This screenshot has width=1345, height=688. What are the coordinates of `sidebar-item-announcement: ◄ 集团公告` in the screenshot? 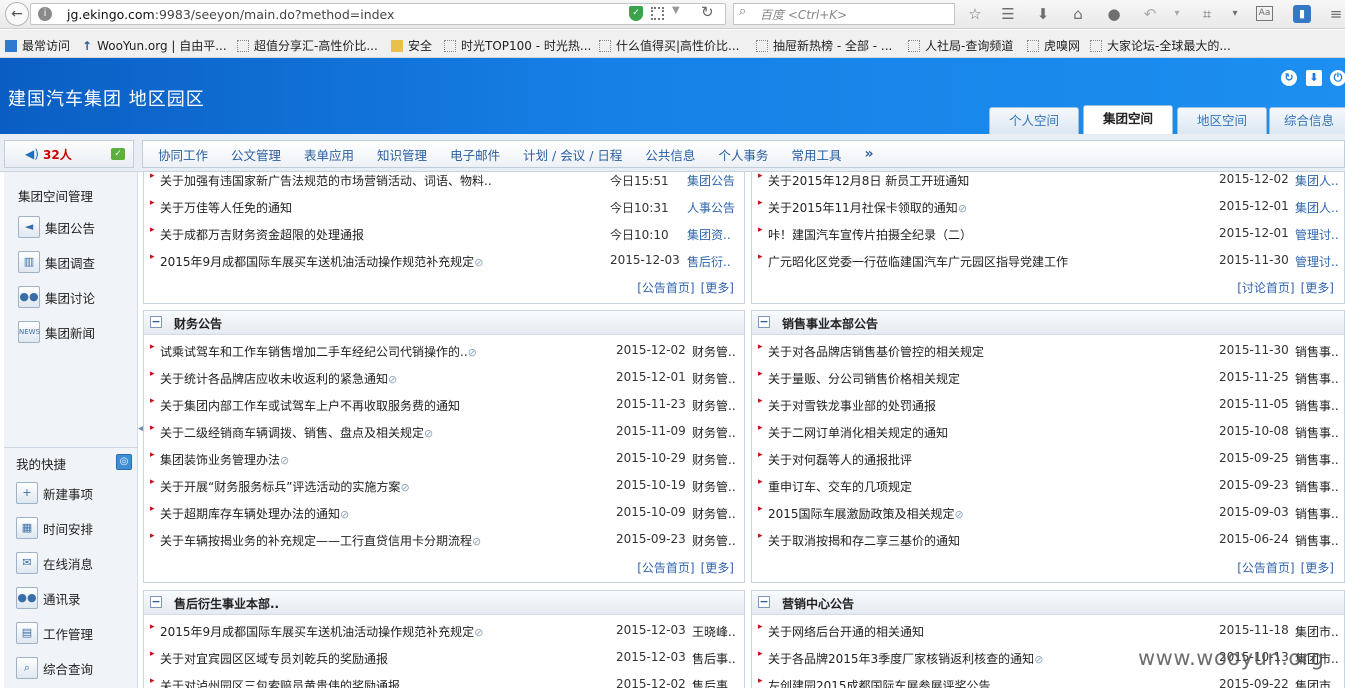 It's located at (56, 227).